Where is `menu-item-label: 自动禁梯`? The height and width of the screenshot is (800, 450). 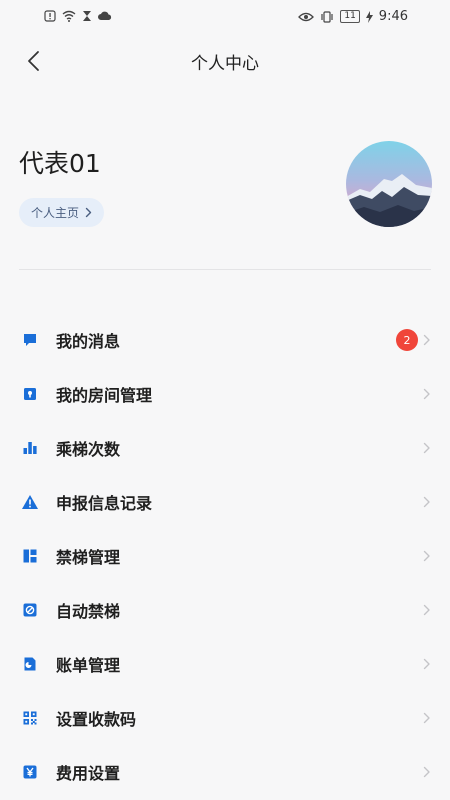
menu-item-label: 自动禁梯 is located at coordinates (88, 611).